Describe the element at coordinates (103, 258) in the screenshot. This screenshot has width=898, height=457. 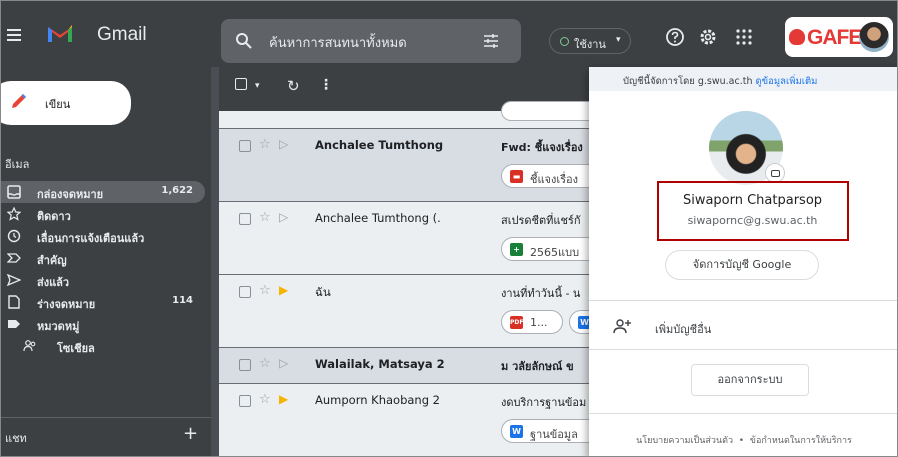
I see `sidebar-item-important: สำคัญ` at that location.